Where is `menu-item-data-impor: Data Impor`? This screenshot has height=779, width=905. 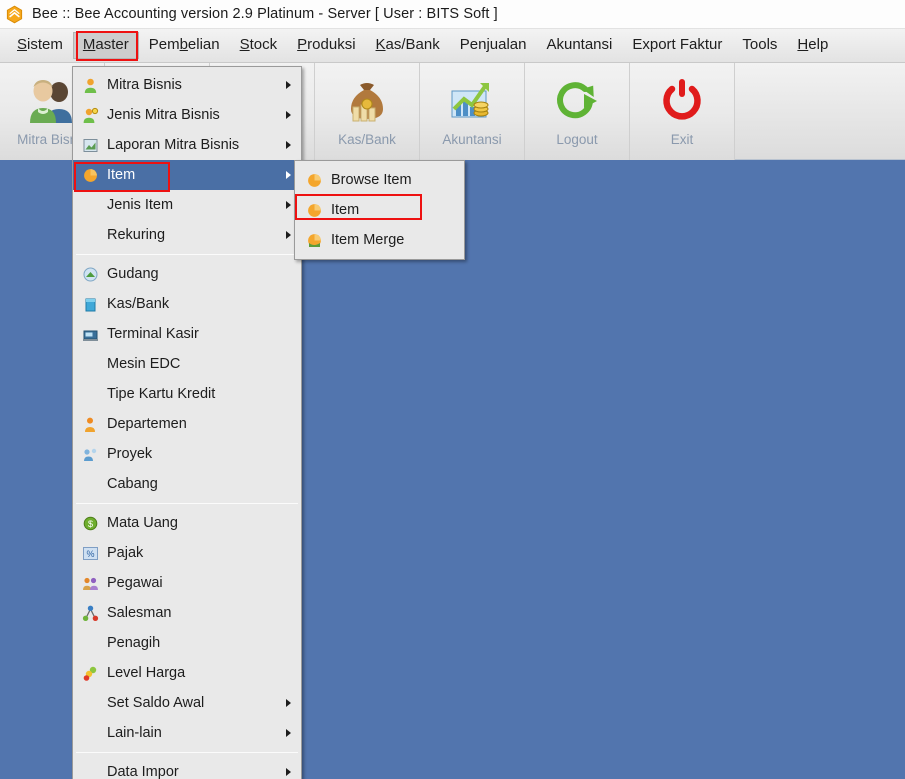
menu-item-data-impor: Data Impor is located at coordinates (187, 768).